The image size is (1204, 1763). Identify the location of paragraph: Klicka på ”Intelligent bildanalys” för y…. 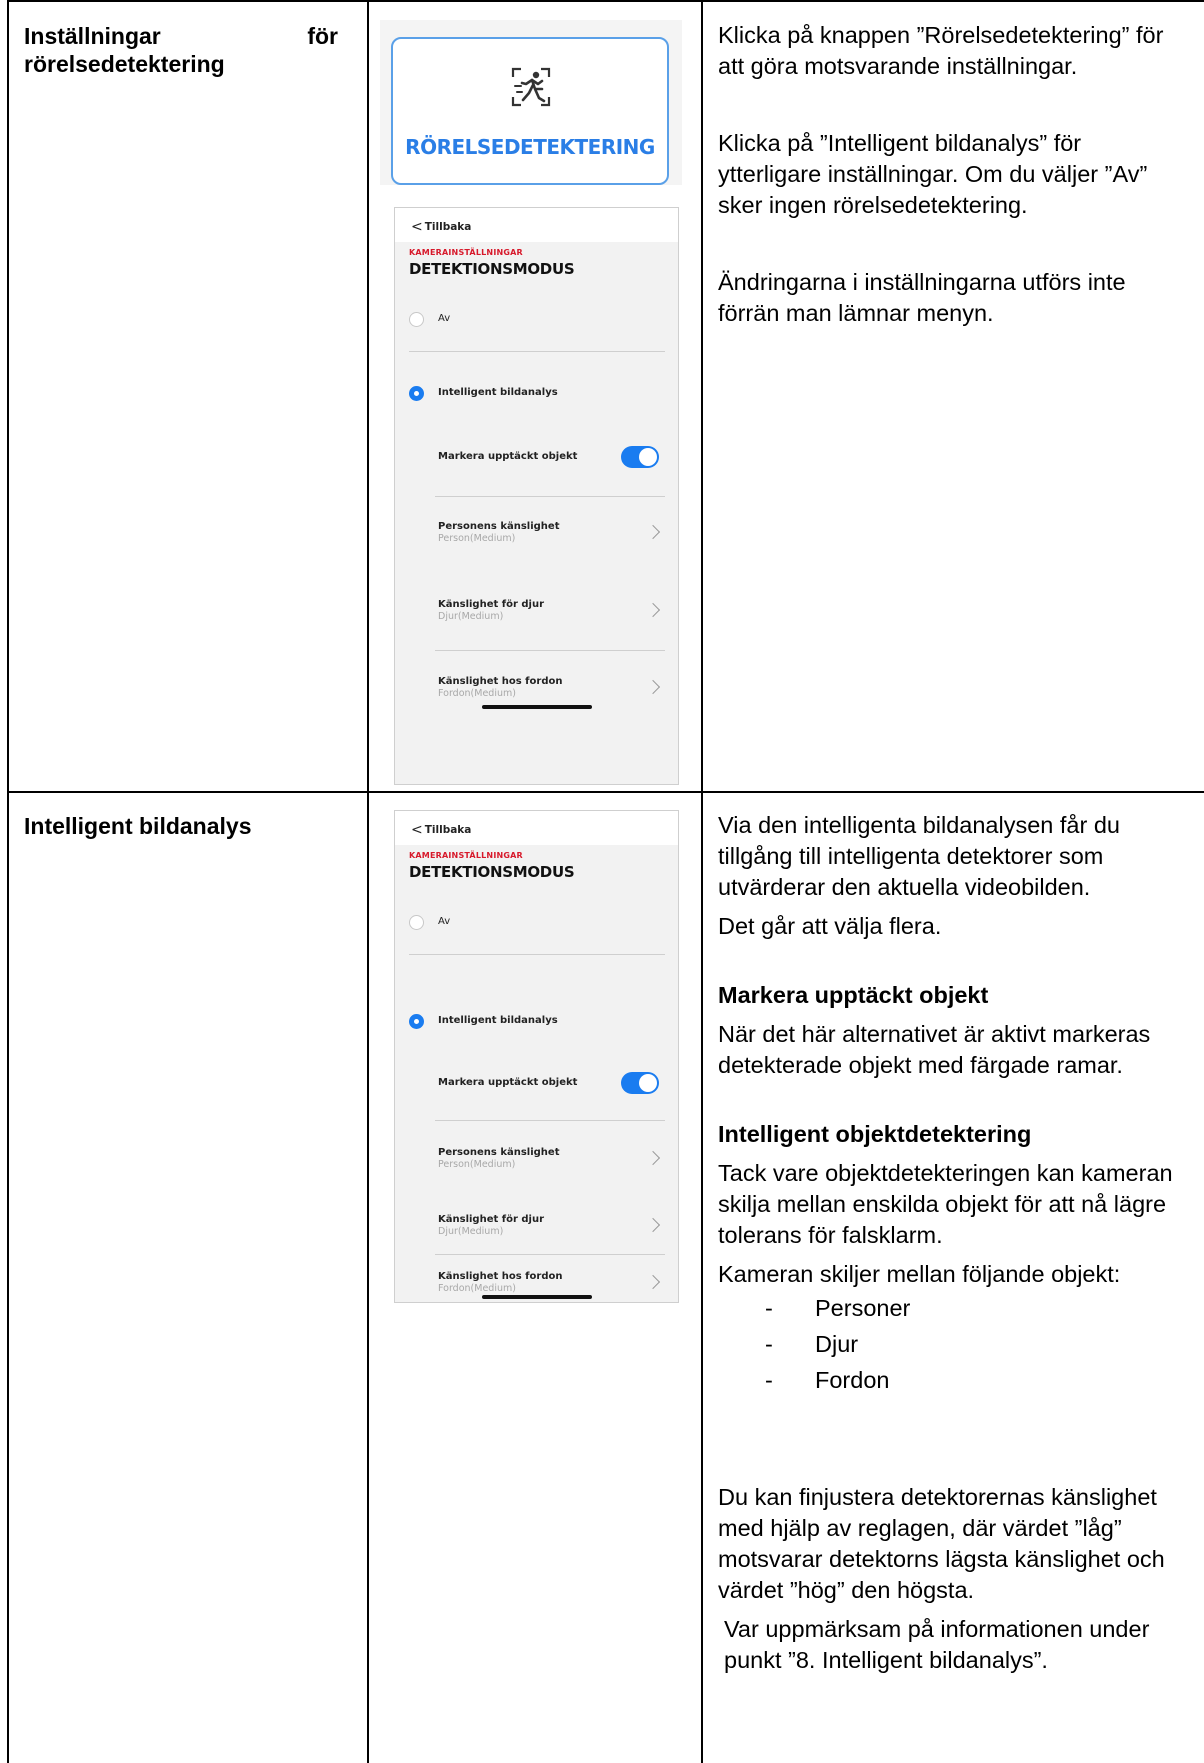
(933, 174).